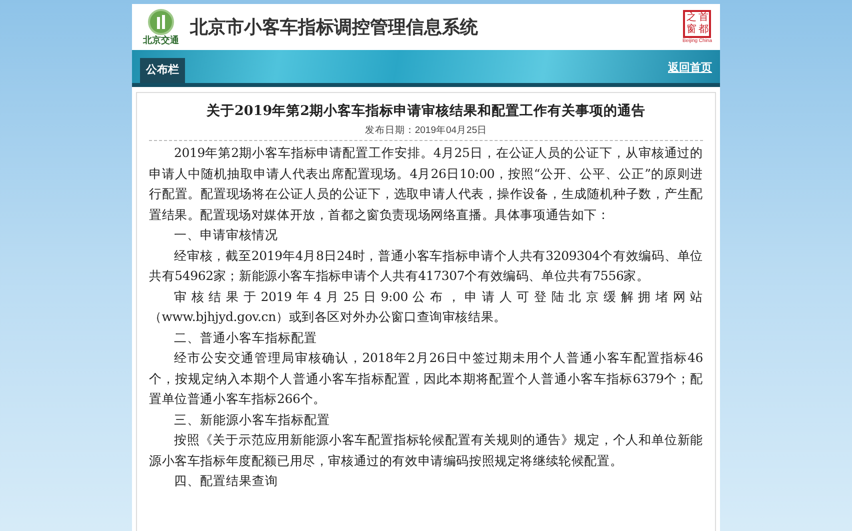 This screenshot has height=531, width=852. Describe the element at coordinates (426, 450) in the screenshot. I see `notice-paragraph: 按照《关于示范应用新能源小客车配置指标轮候配置有关规则的通告》规定，个人和单位新能源小客车指标年度配额已用尽，审核通过的有效申请编码按照规定将继续轮候配置。` at that location.